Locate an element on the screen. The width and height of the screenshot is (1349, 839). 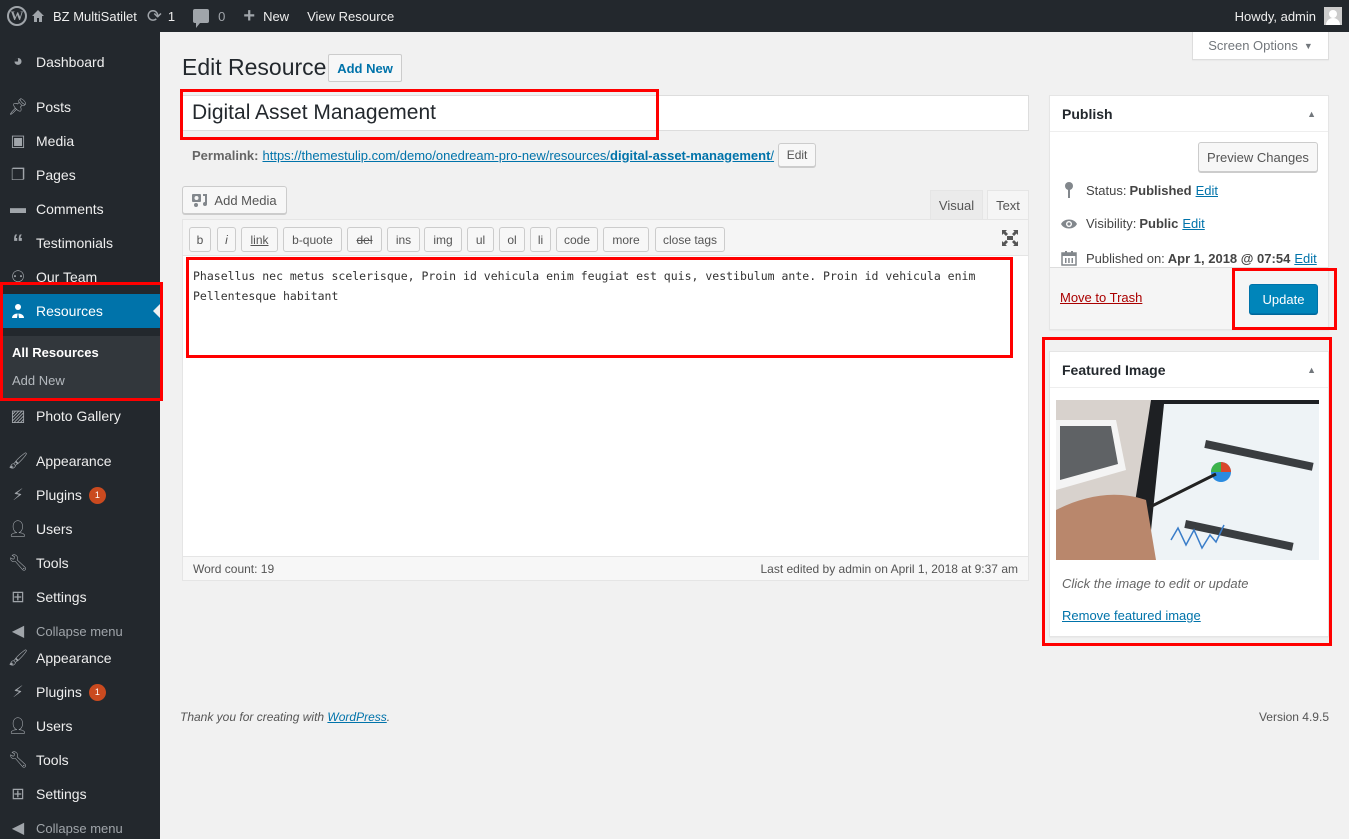
quicktag-ul-button: ul is located at coordinates (480, 239).